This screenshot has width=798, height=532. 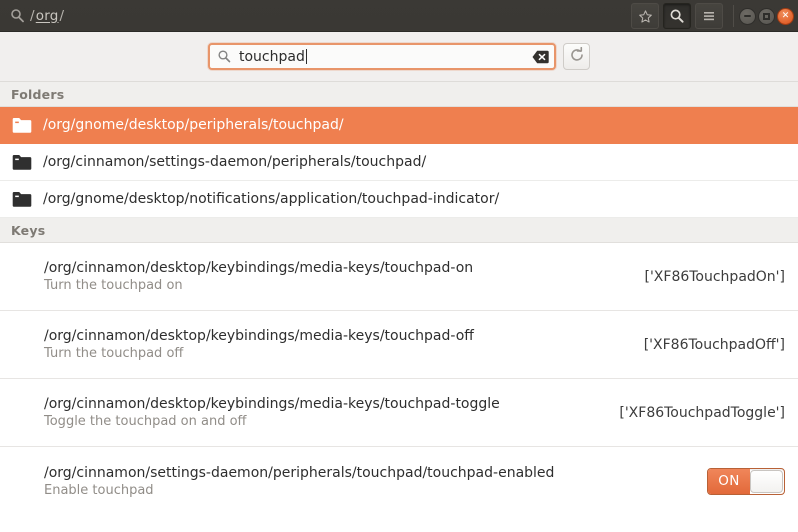 What do you see at coordinates (113, 285) in the screenshot?
I see `key-description: Turn the touchpad on` at bounding box center [113, 285].